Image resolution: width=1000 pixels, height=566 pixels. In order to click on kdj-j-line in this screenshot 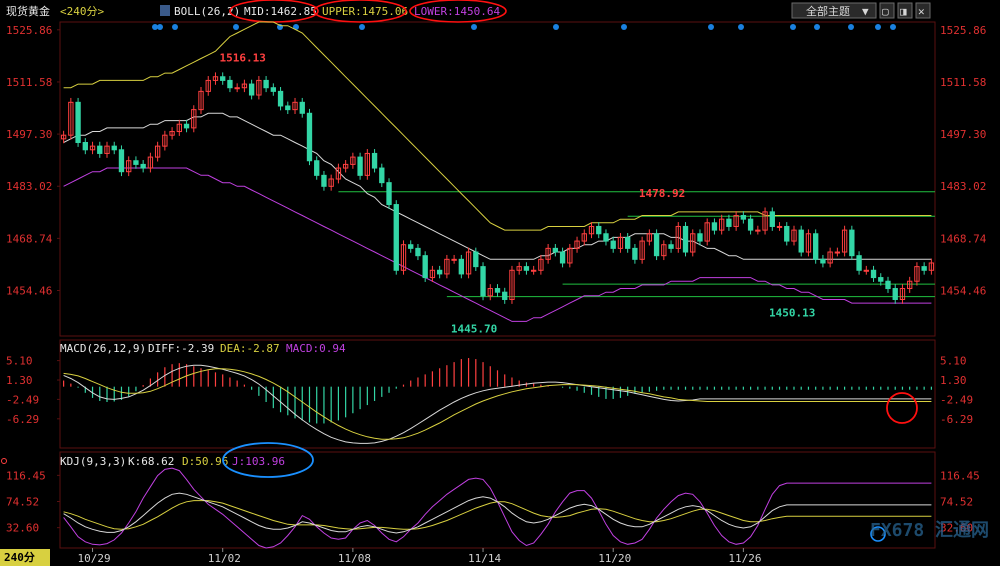, I will do `click(497, 508)`.